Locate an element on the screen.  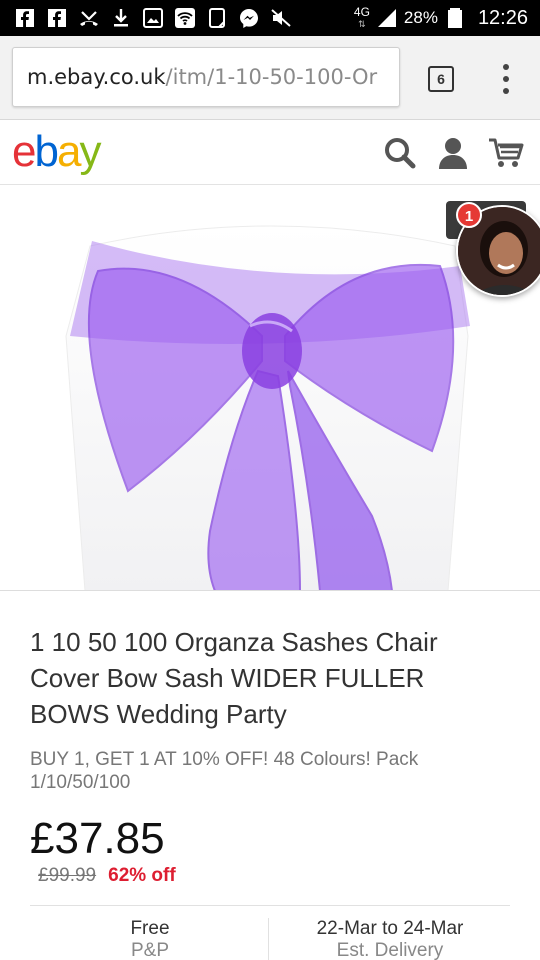
battery-percent: 28% is located at coordinates (420, 17).